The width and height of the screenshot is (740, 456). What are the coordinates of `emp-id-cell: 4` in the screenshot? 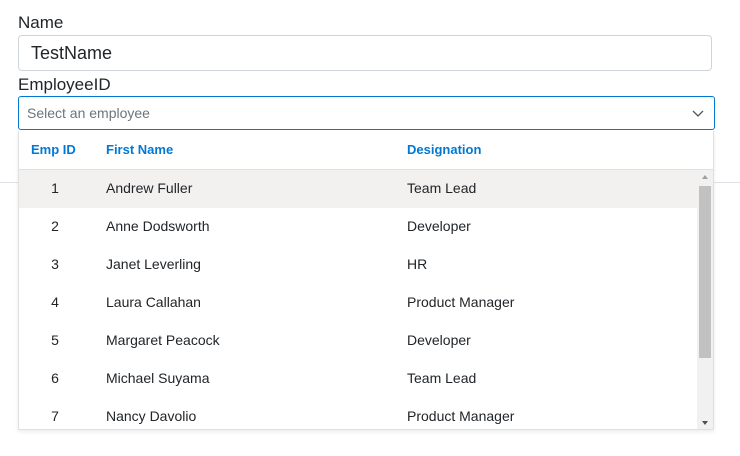 It's located at (55, 302).